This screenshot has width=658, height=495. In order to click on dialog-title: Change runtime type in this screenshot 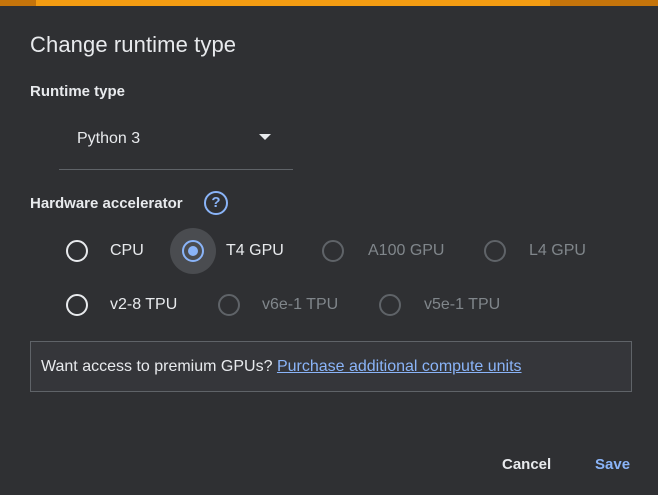, I will do `click(133, 44)`.